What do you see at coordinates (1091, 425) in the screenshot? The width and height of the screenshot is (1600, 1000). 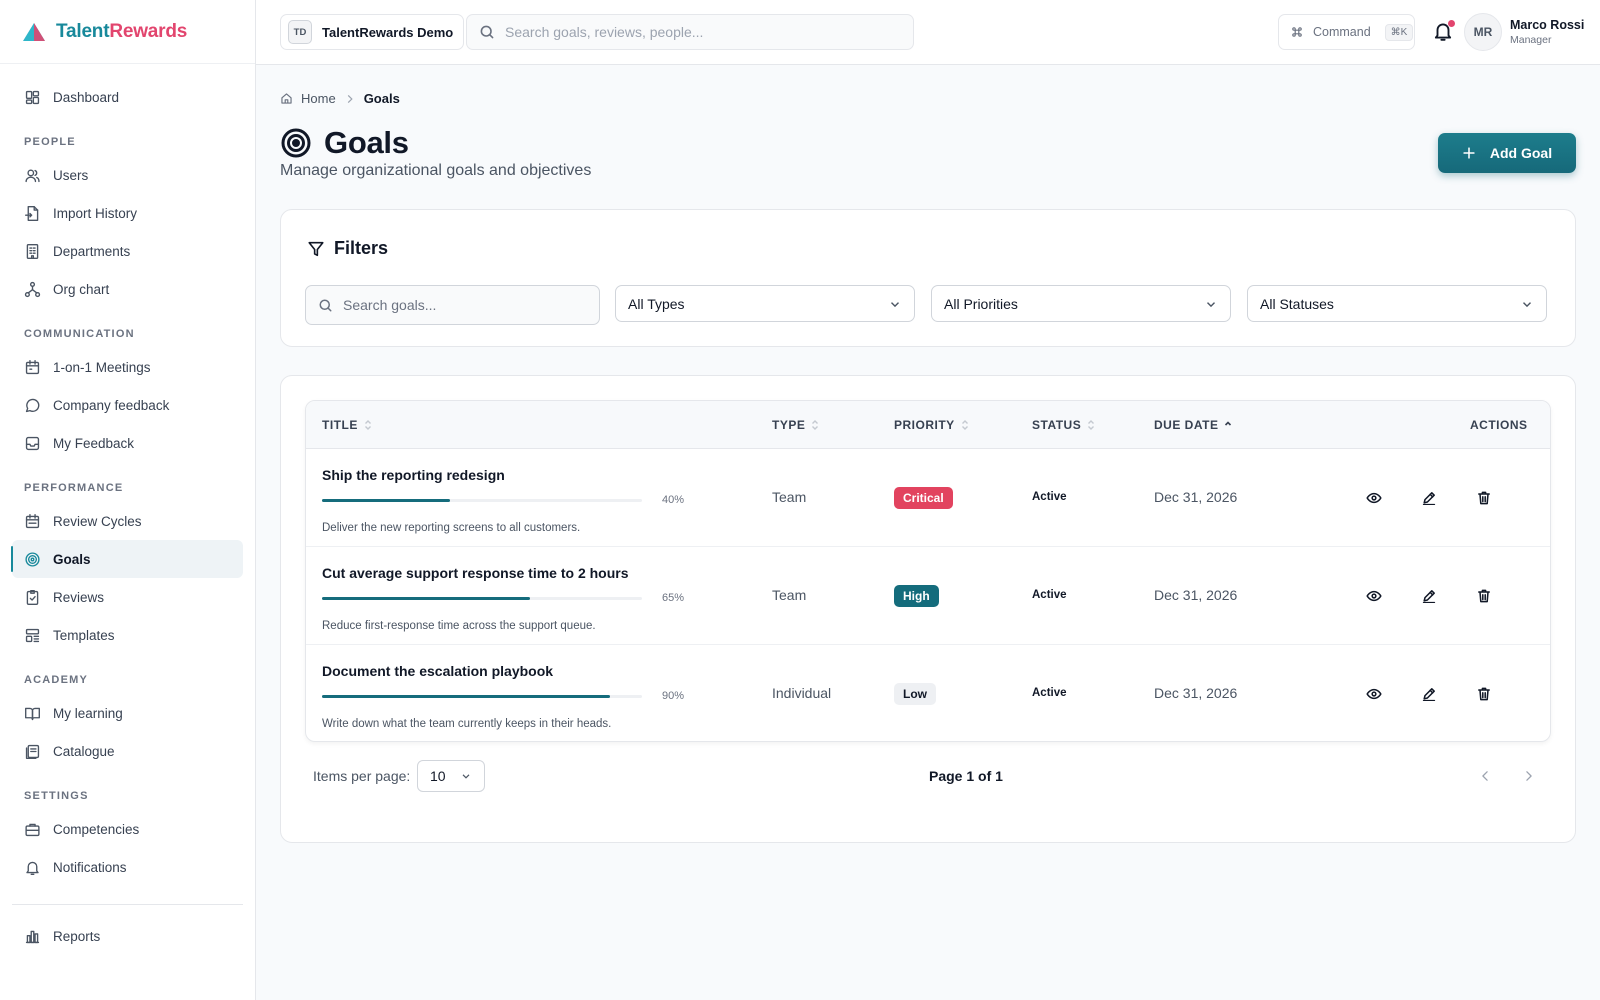 I see `sort-icon` at bounding box center [1091, 425].